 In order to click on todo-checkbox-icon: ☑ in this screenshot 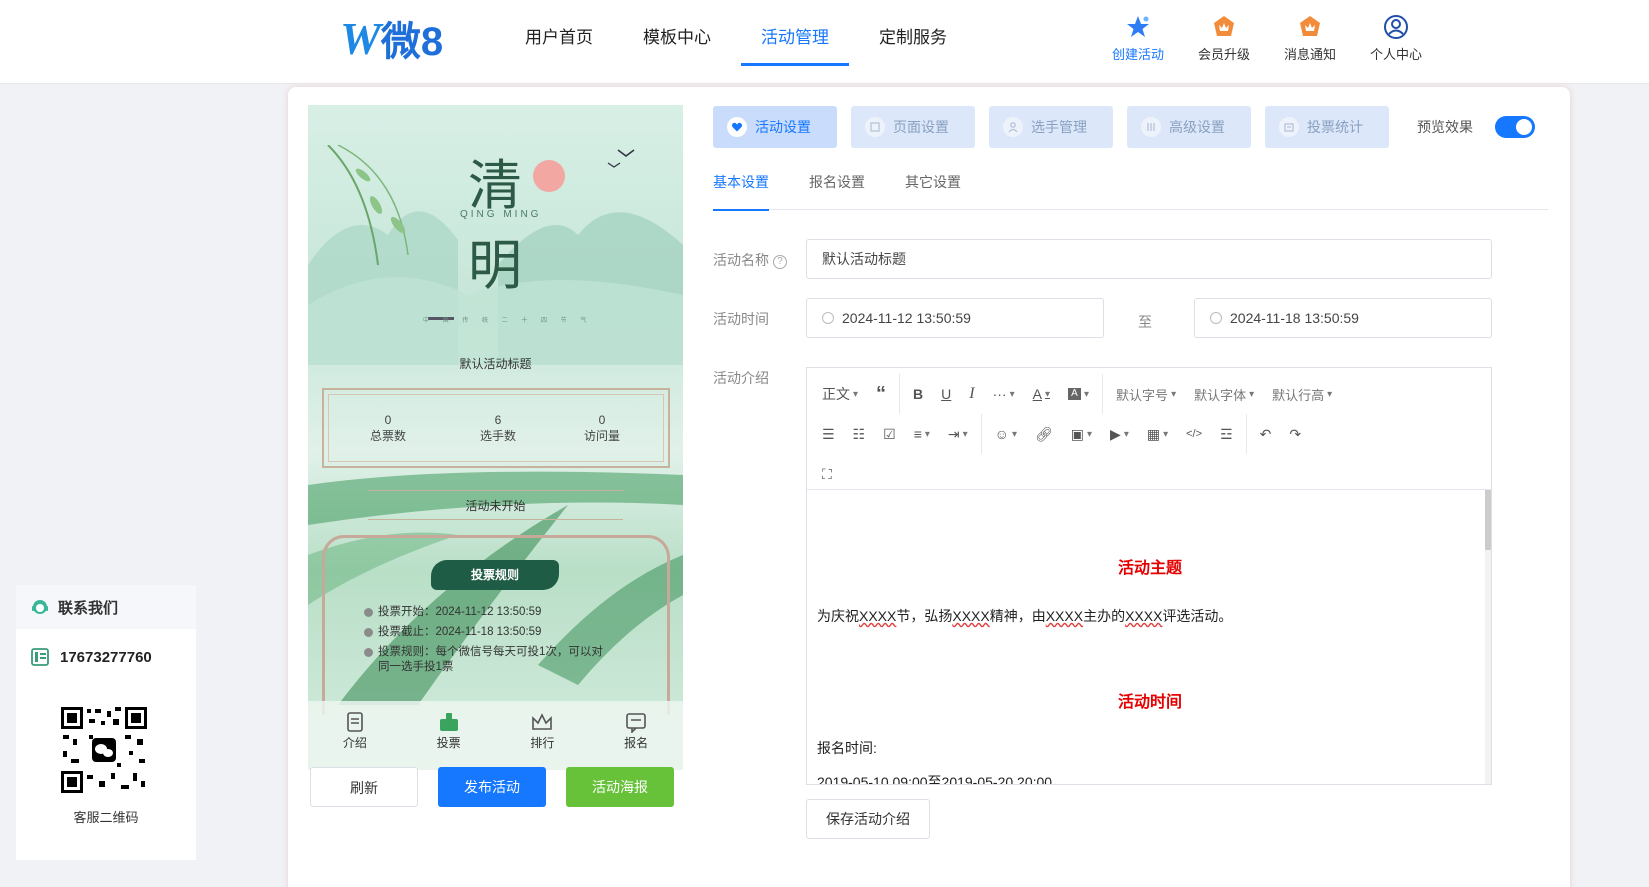, I will do `click(889, 434)`.